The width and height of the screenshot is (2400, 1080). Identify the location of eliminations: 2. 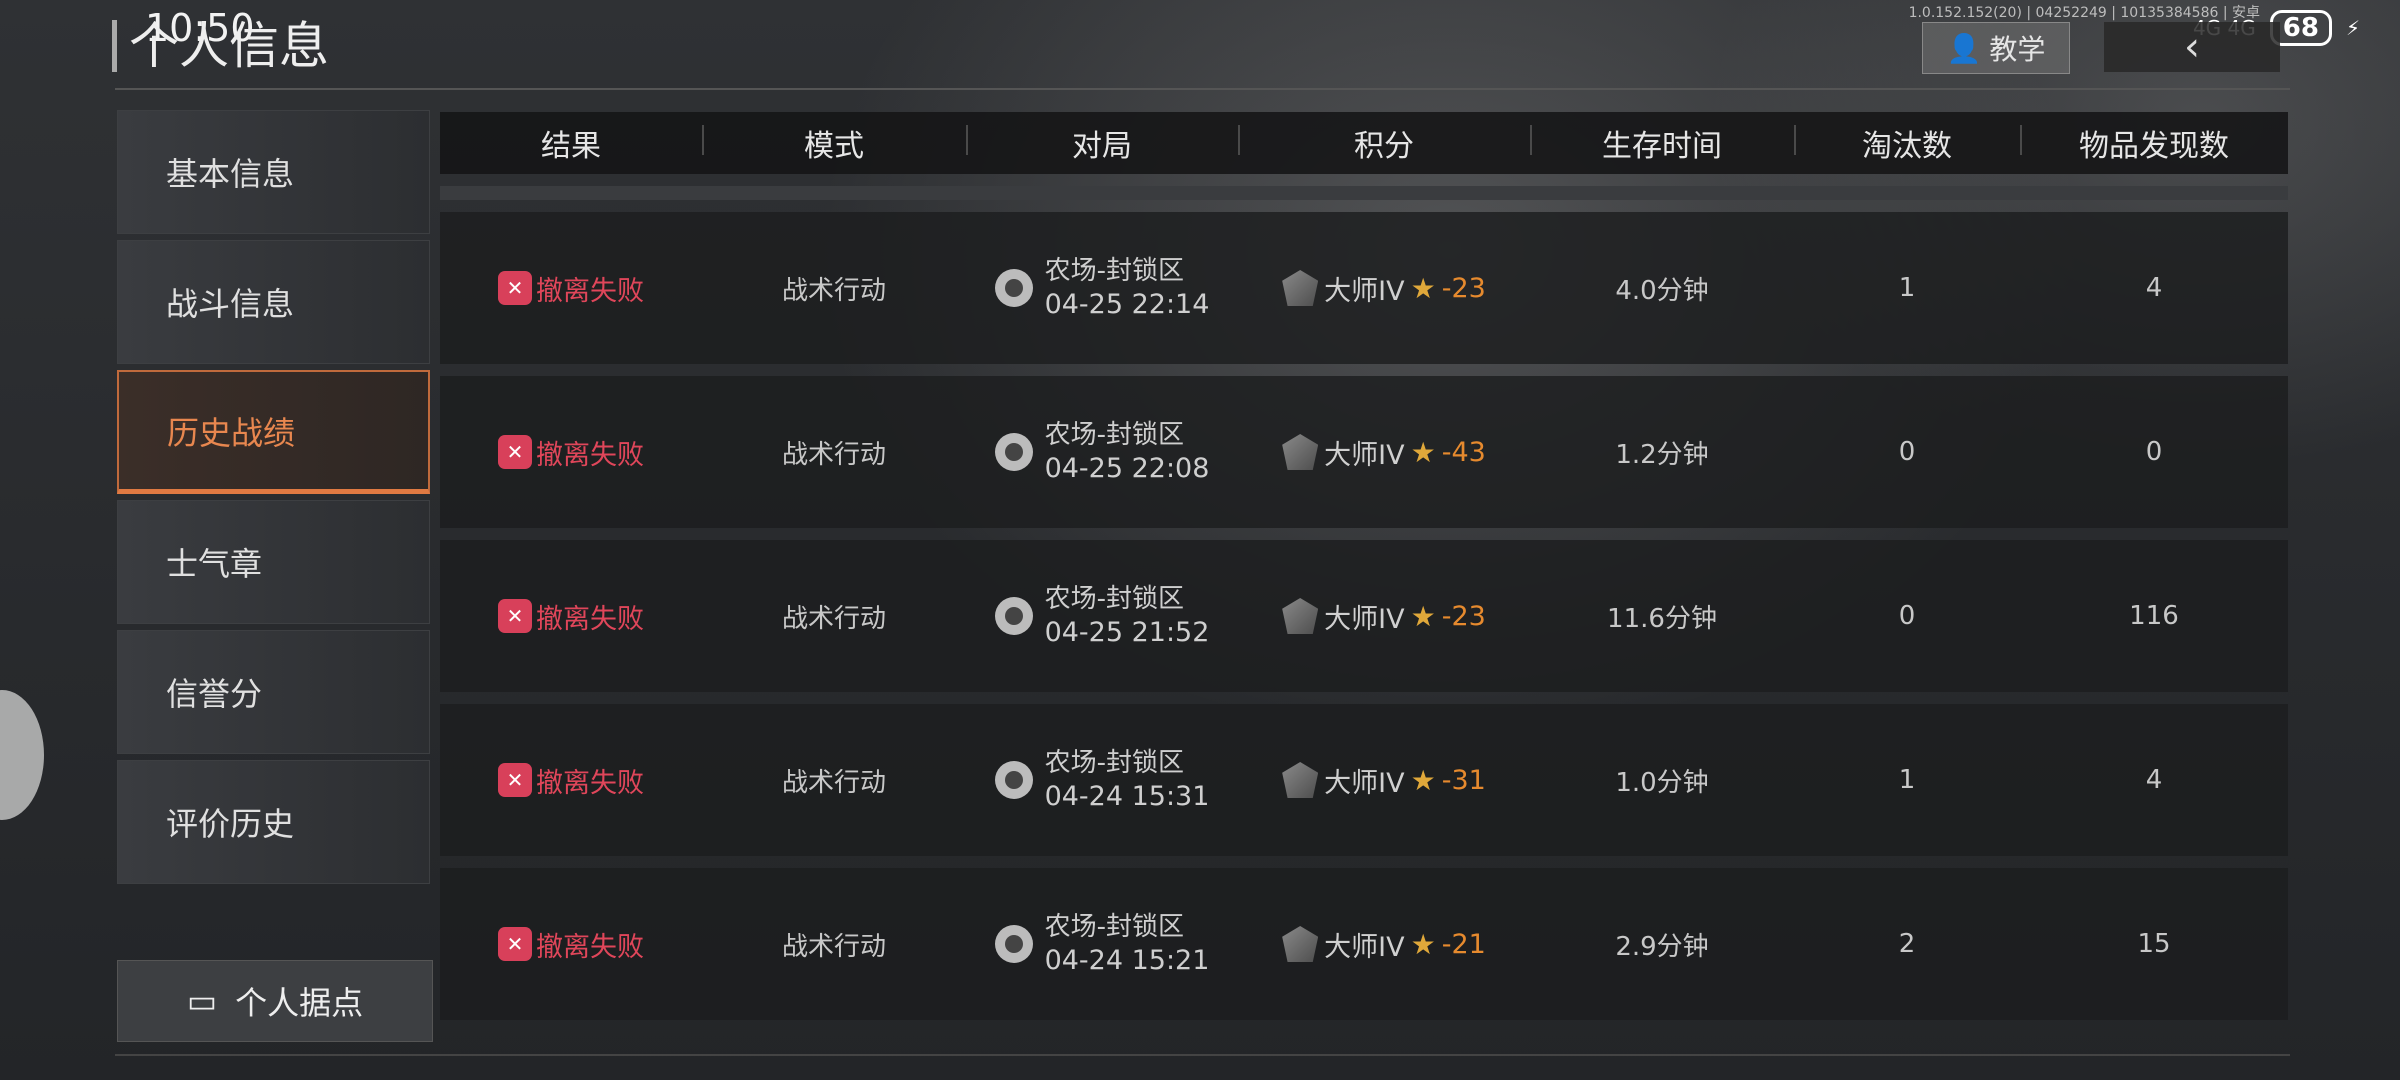
(1907, 944).